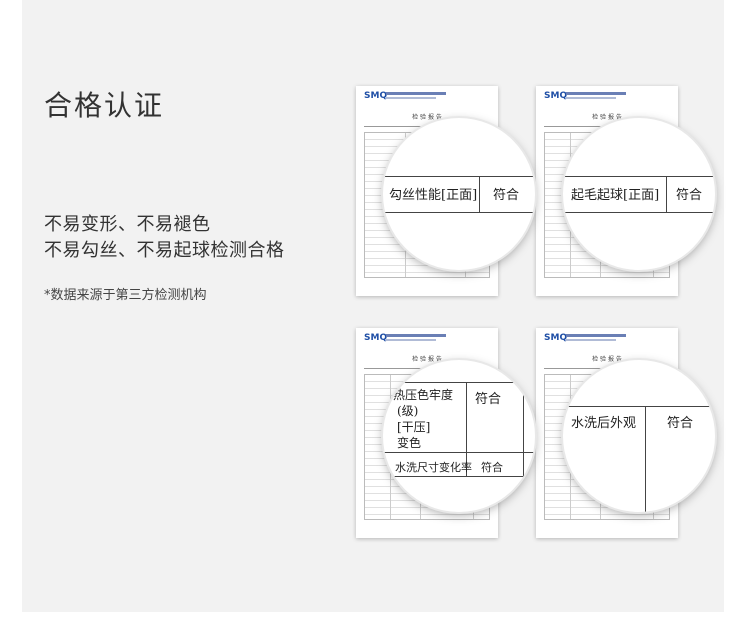 The width and height of the screenshot is (750, 625). Describe the element at coordinates (423, 395) in the screenshot. I see `magnified-item: 热压色牢度` at that location.